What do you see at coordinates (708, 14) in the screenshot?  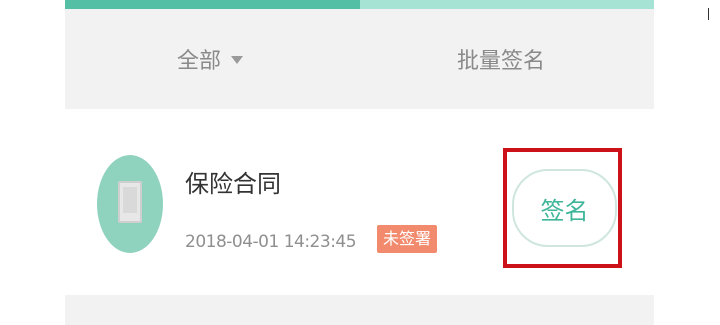 I see `edge-mark` at bounding box center [708, 14].